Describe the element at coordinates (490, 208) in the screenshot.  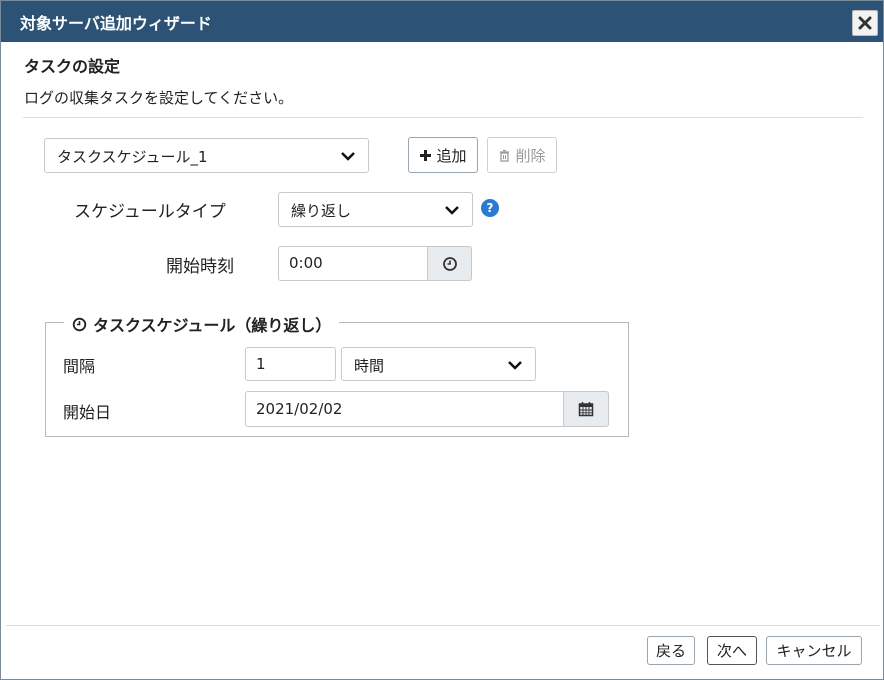
I see `help-icon: ?` at that location.